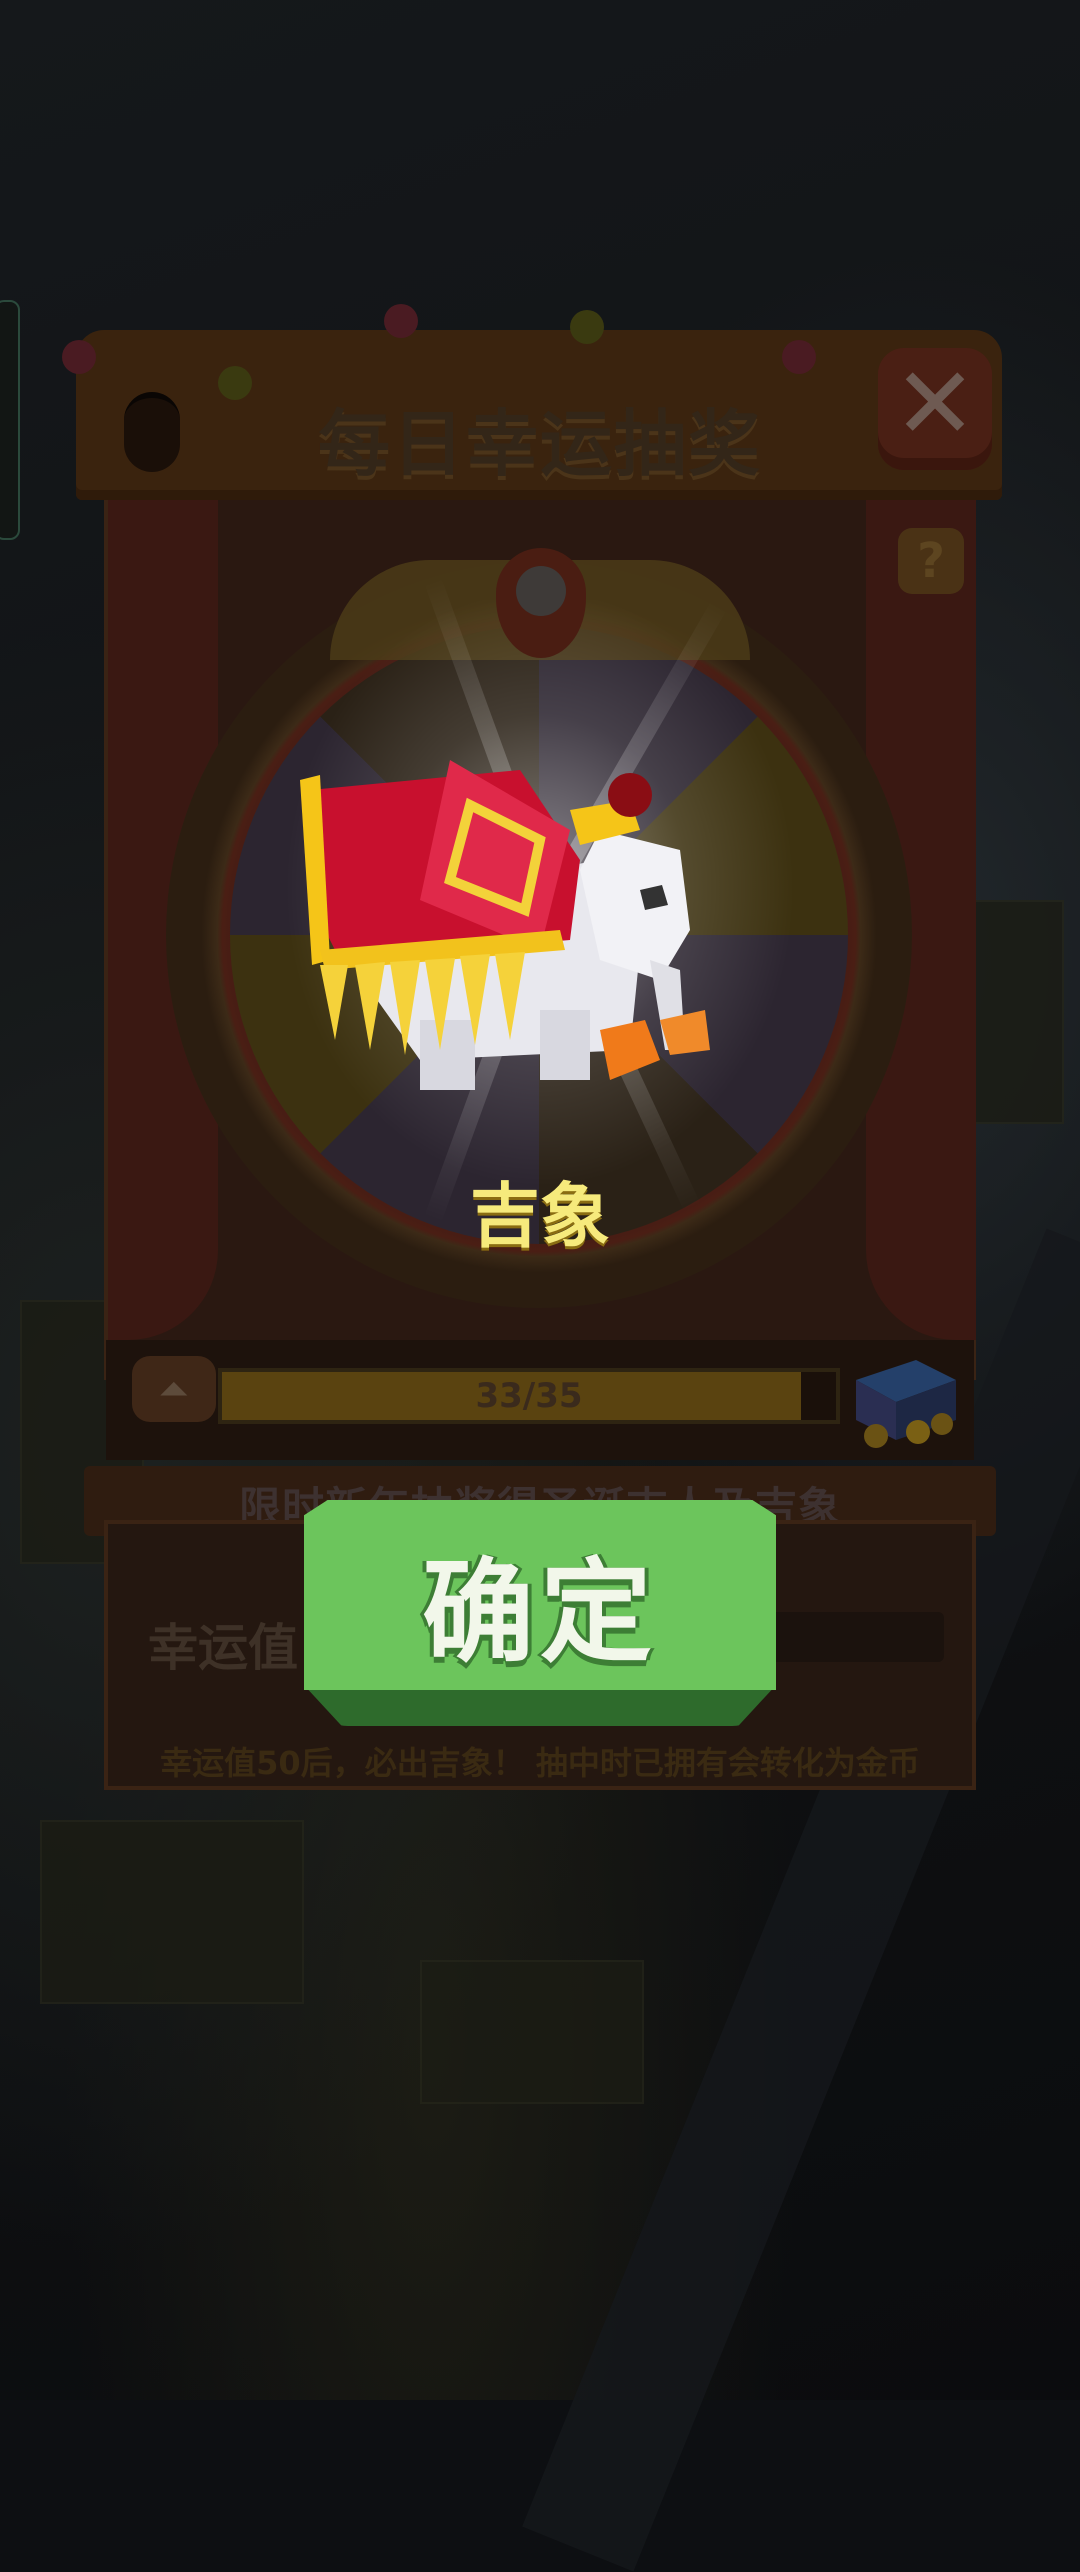  What do you see at coordinates (505, 925) in the screenshot?
I see `elephant-icon` at bounding box center [505, 925].